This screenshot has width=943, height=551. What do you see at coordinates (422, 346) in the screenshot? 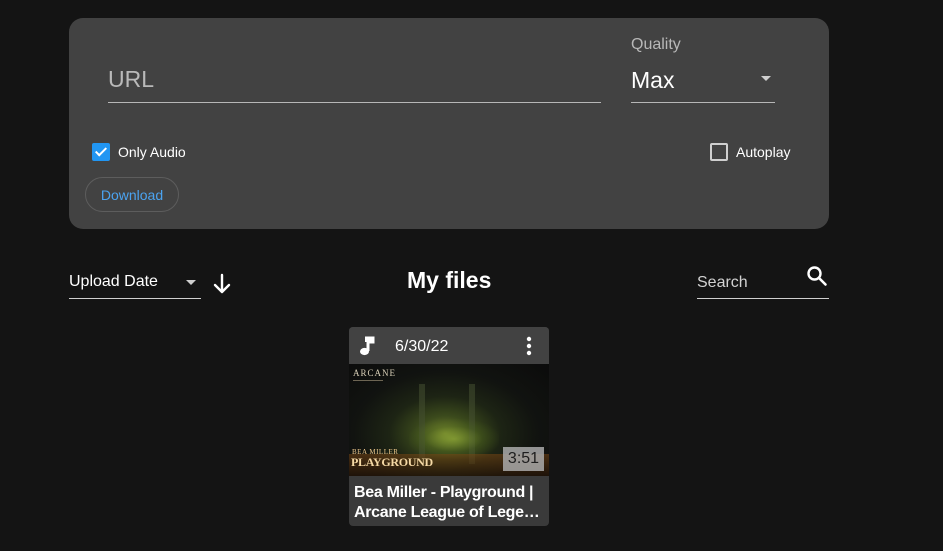
I see `file-date: 6/30/22` at bounding box center [422, 346].